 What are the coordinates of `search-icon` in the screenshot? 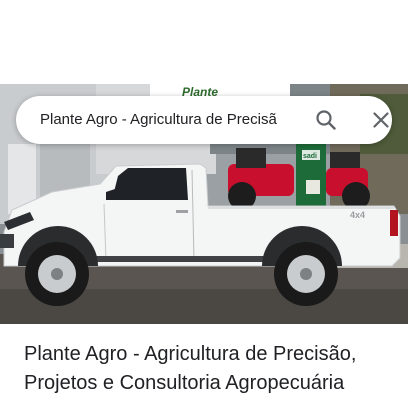 It's located at (326, 120).